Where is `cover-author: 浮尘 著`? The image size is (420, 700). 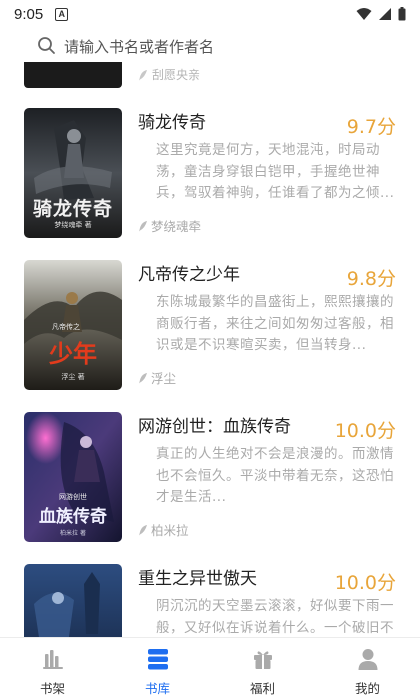
cover-author: 浮尘 著 is located at coordinates (73, 377).